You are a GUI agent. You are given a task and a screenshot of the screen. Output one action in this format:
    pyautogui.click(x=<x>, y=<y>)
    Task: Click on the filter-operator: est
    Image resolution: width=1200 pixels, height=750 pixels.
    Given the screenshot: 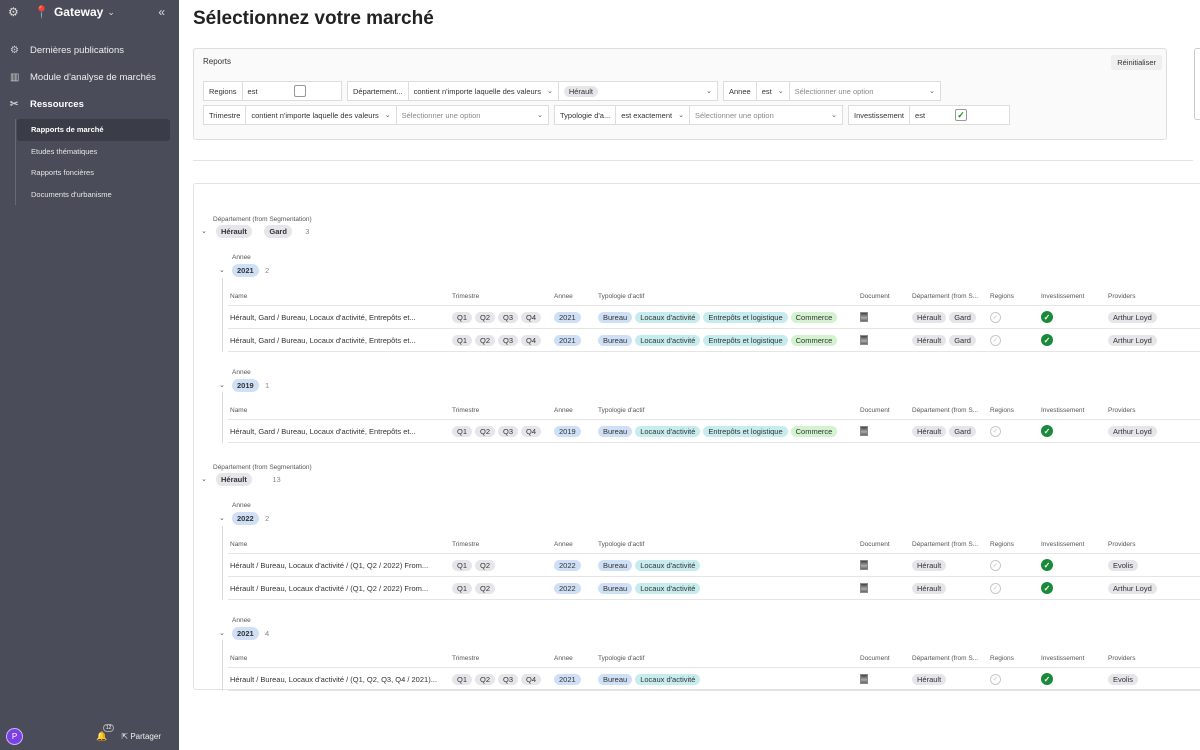 What is the action you would take?
    pyautogui.click(x=292, y=91)
    